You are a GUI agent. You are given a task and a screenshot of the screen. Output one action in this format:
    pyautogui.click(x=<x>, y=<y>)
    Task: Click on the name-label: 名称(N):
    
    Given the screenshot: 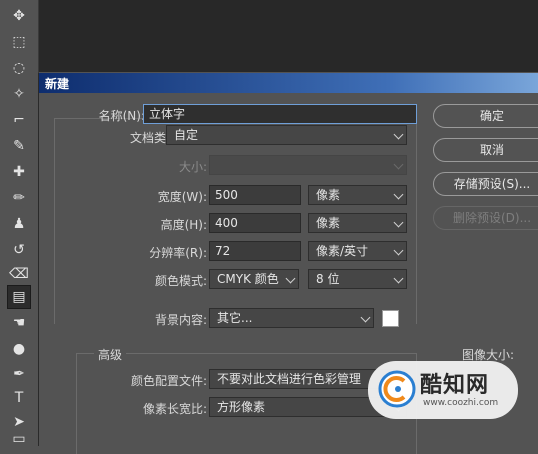 What is the action you would take?
    pyautogui.click(x=121, y=116)
    